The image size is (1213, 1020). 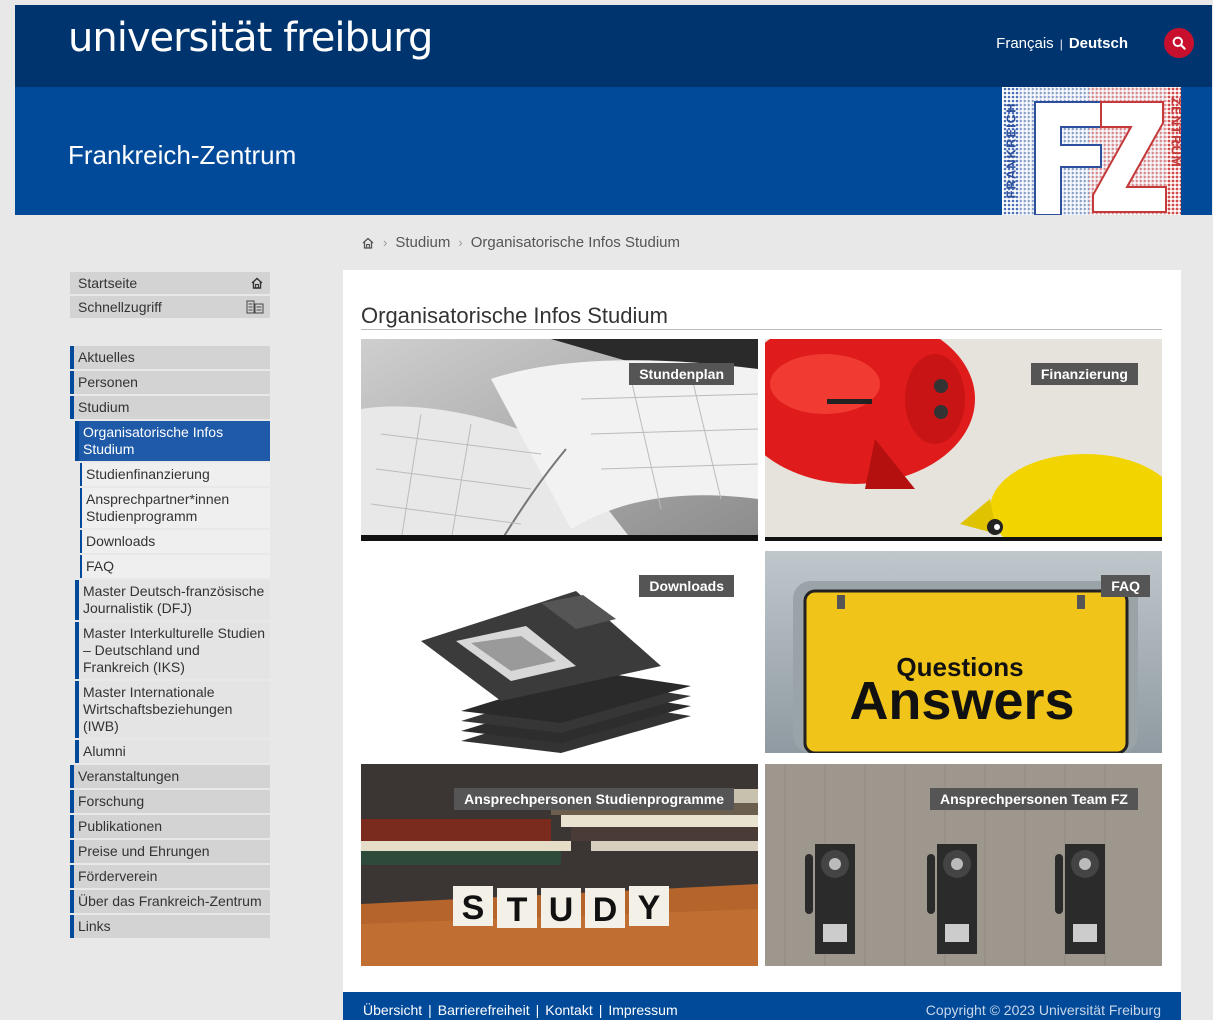 I want to click on tile-stundenplan: Stundenplan, so click(x=559, y=440).